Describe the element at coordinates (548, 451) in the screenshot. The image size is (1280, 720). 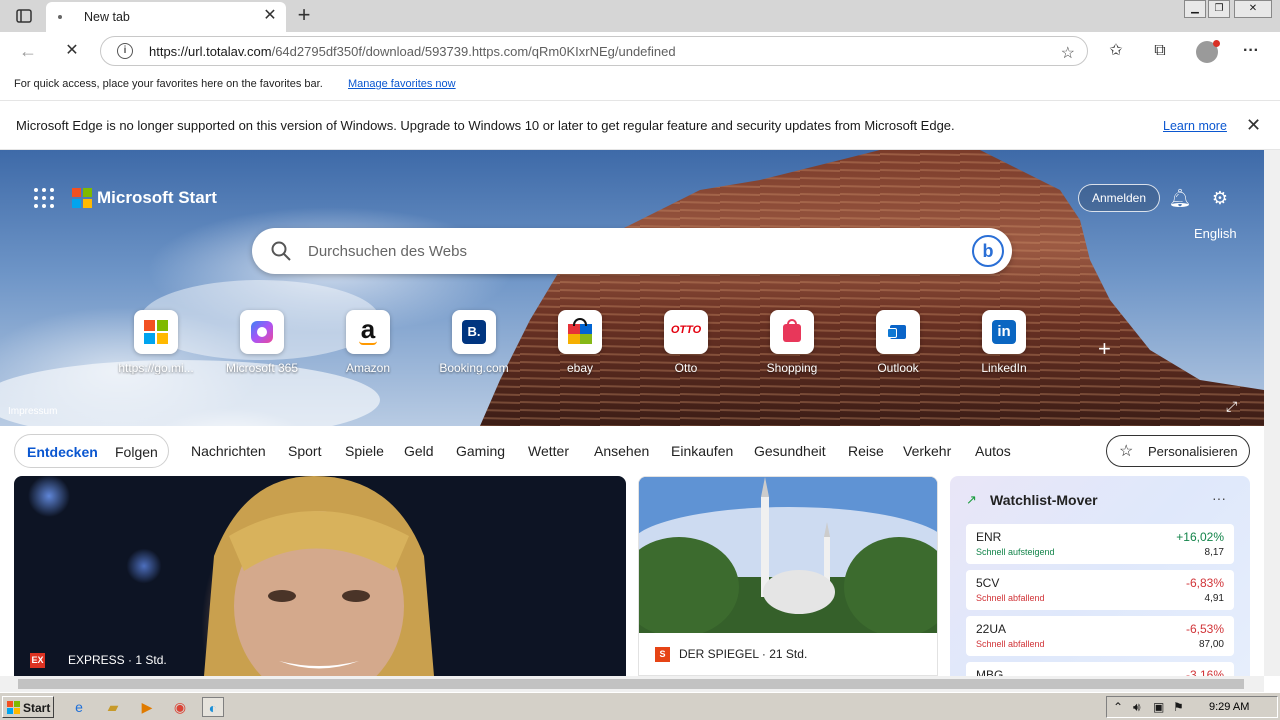
I see `nav-wetter: Wetter` at that location.